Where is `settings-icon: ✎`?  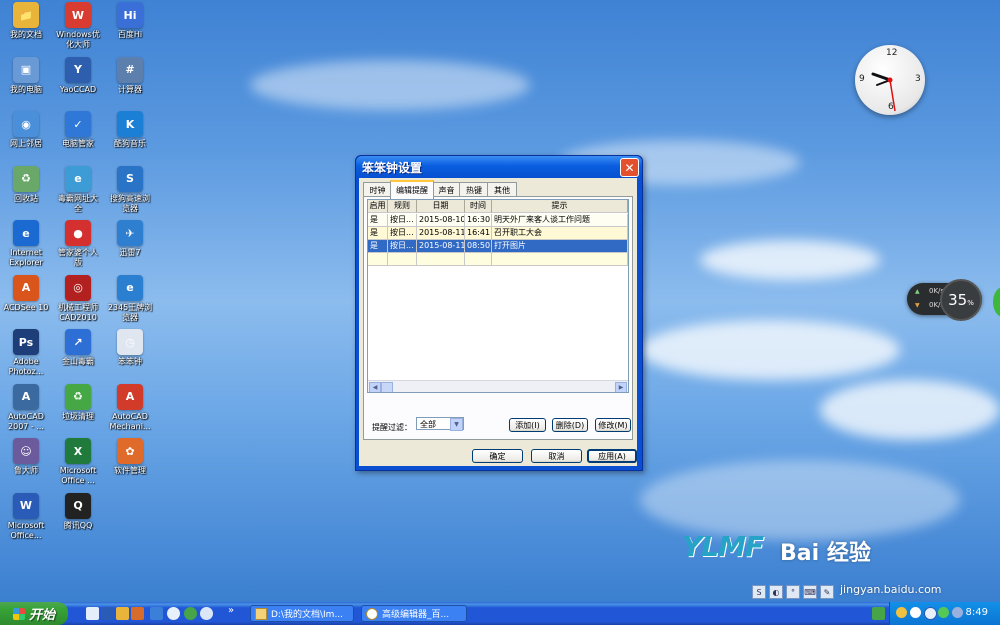 settings-icon: ✎ is located at coordinates (827, 592).